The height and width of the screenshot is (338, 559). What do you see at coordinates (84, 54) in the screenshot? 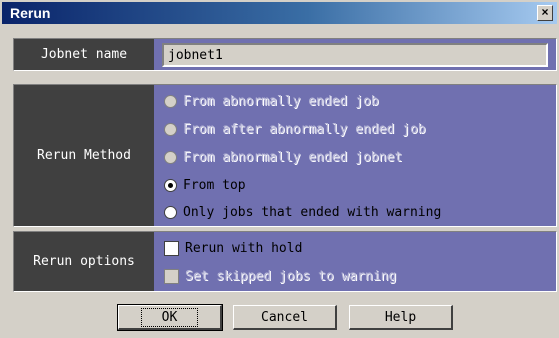
I see `jobnet-name-label: Jobnet name` at bounding box center [84, 54].